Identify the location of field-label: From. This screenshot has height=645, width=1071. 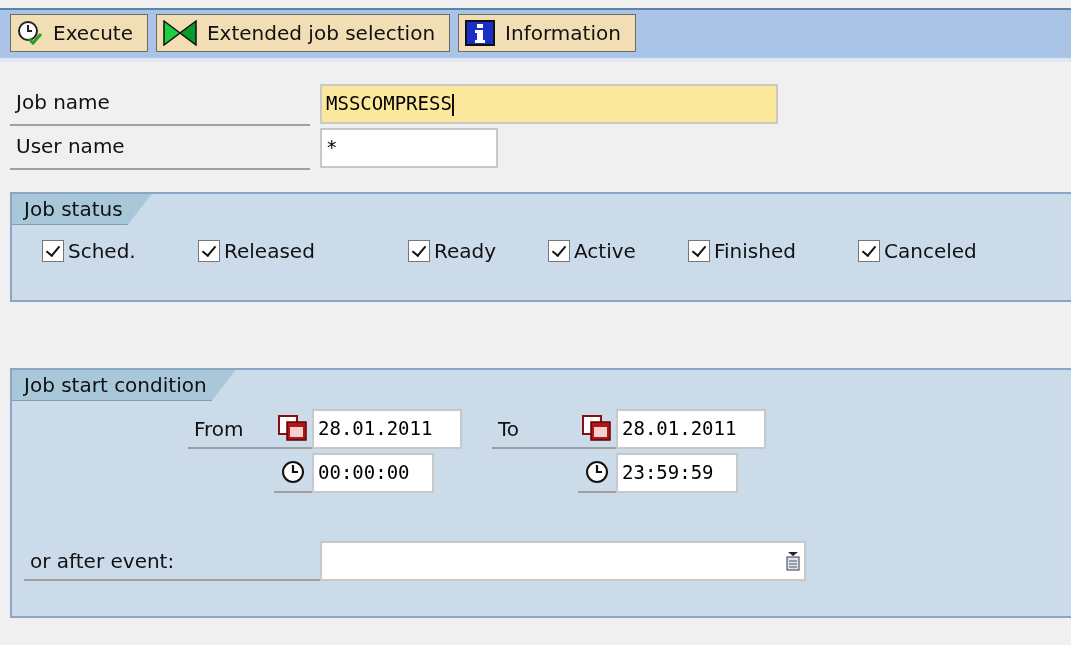
(231, 431).